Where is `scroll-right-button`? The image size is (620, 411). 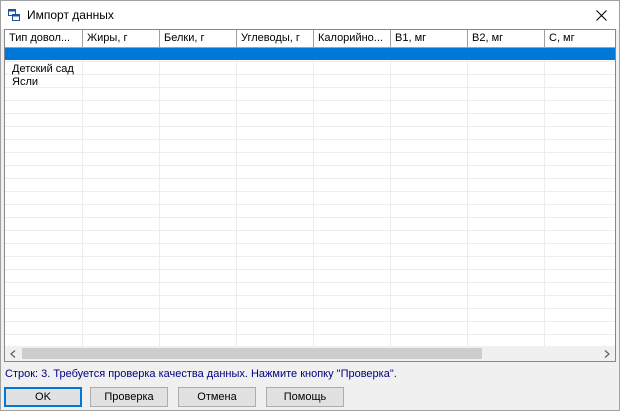 scroll-right-button is located at coordinates (607, 353).